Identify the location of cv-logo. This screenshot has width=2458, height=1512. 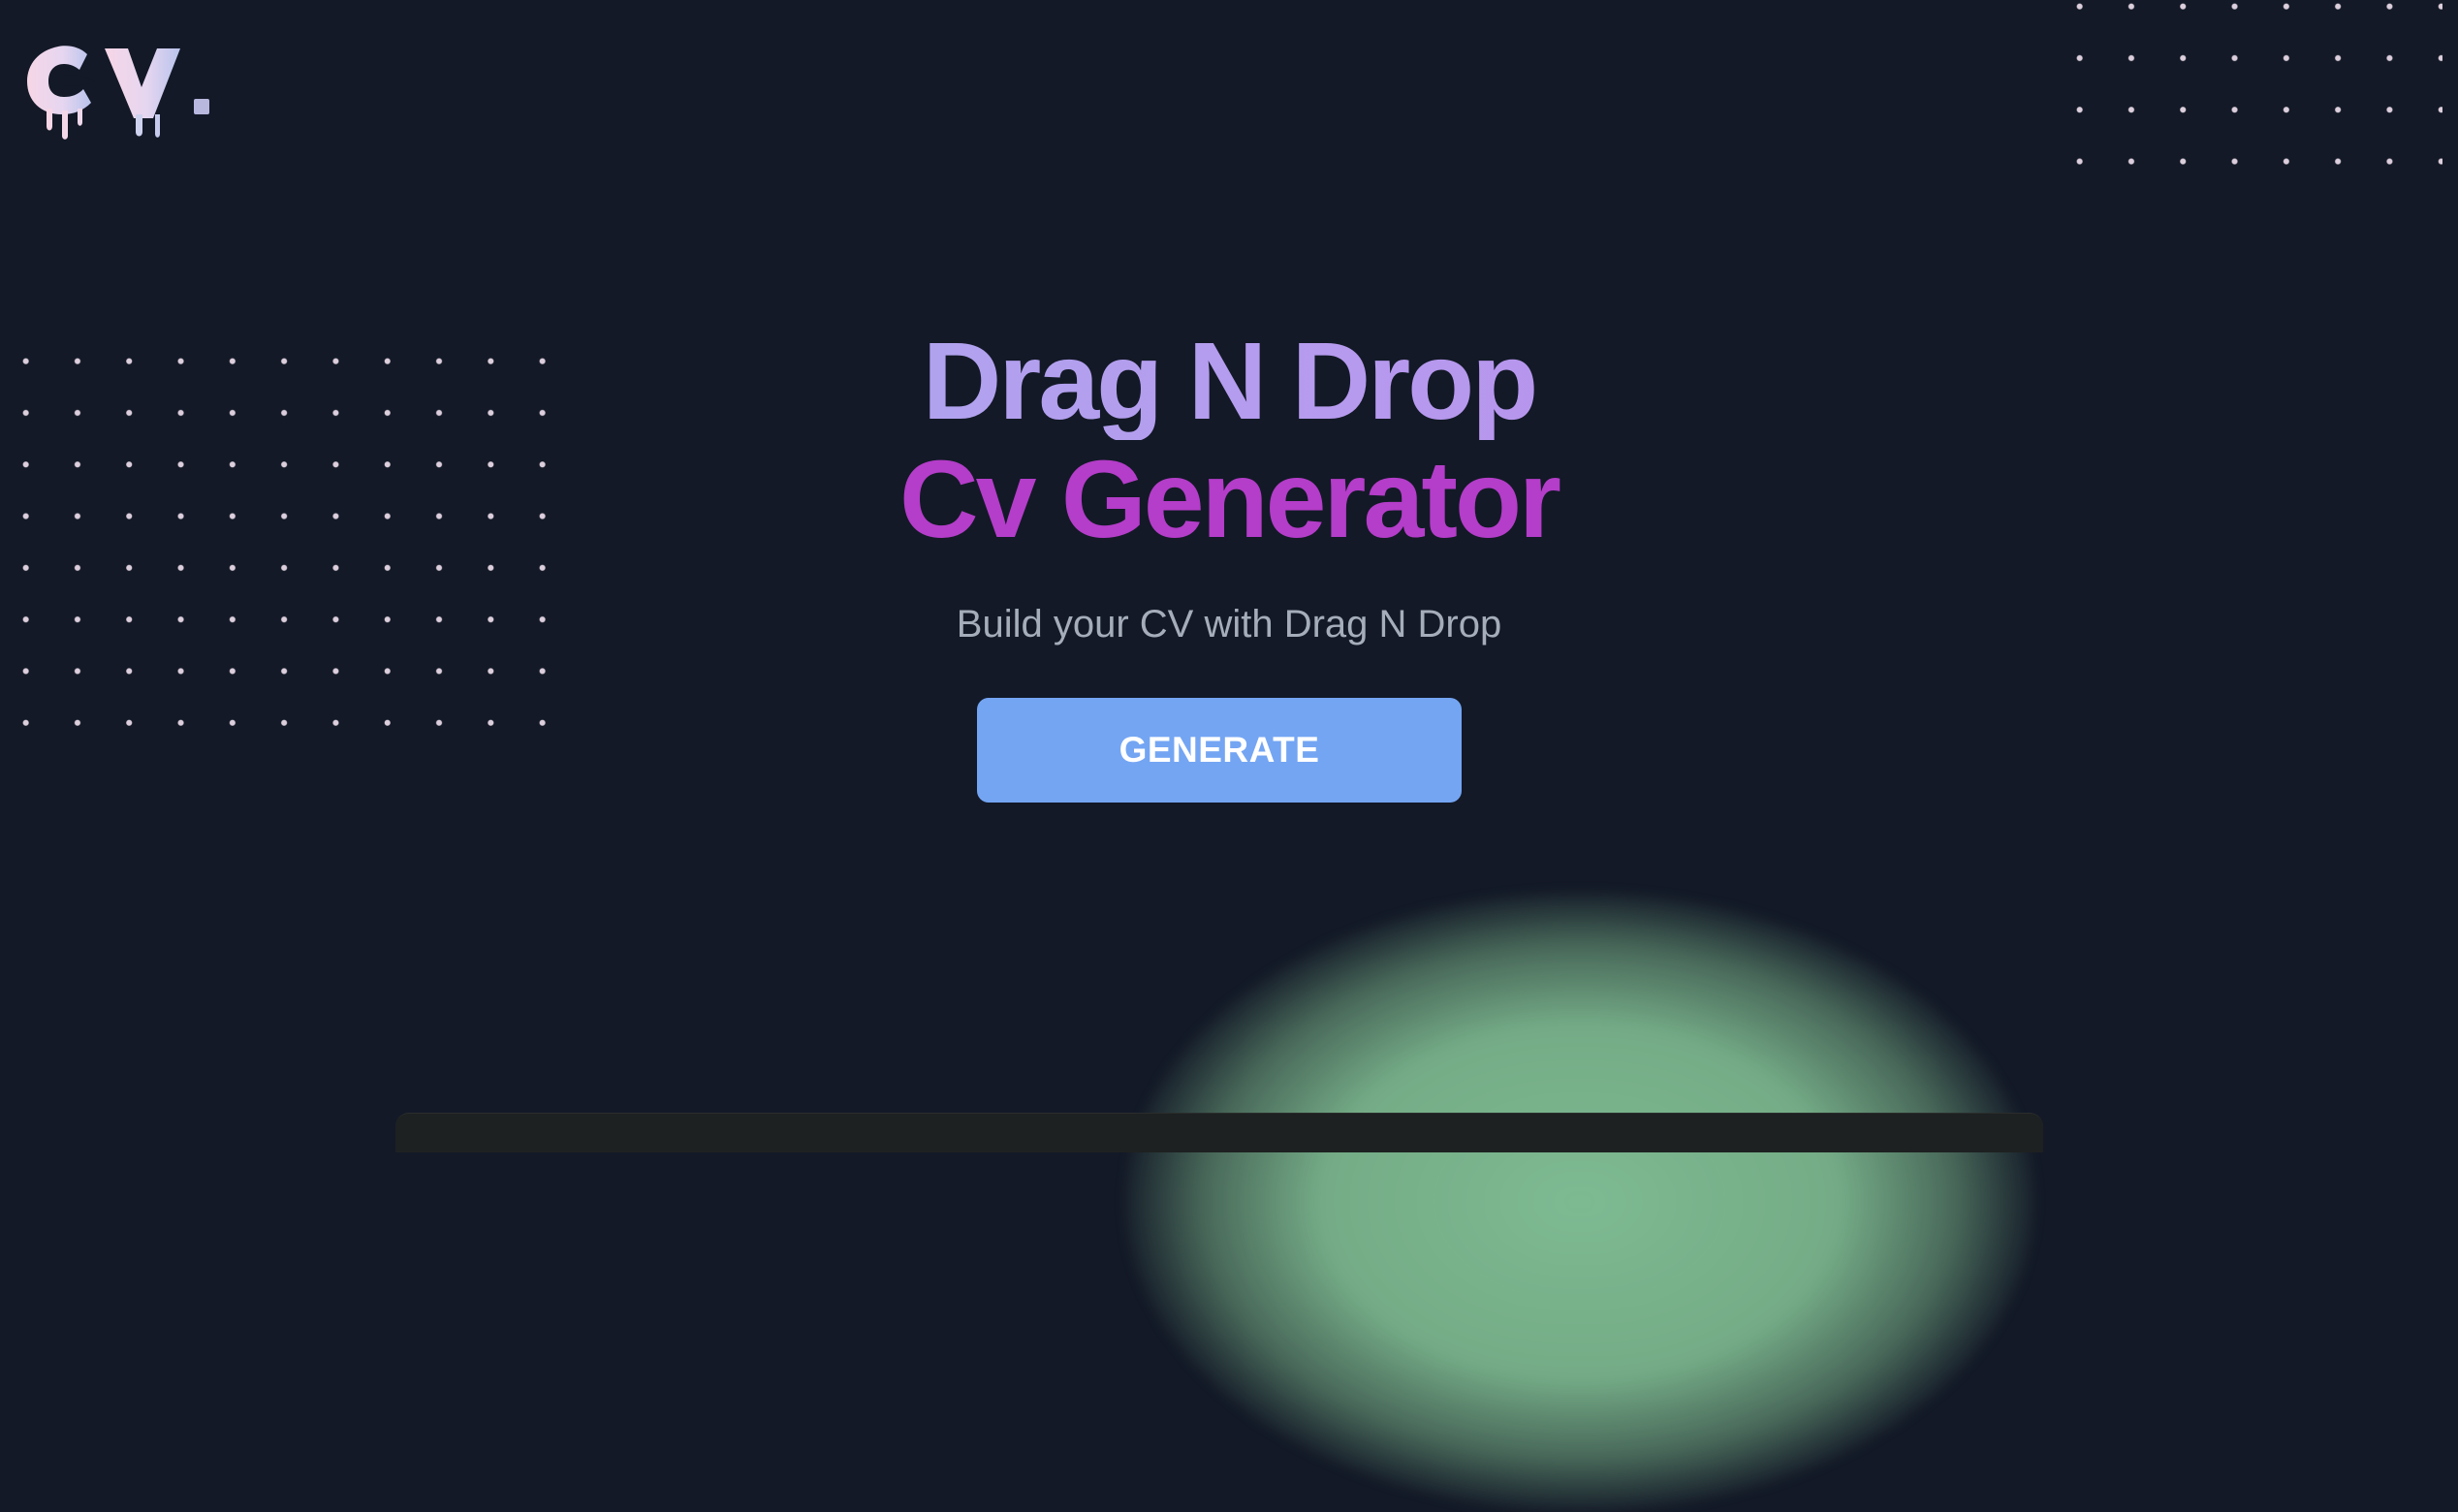
(125, 88).